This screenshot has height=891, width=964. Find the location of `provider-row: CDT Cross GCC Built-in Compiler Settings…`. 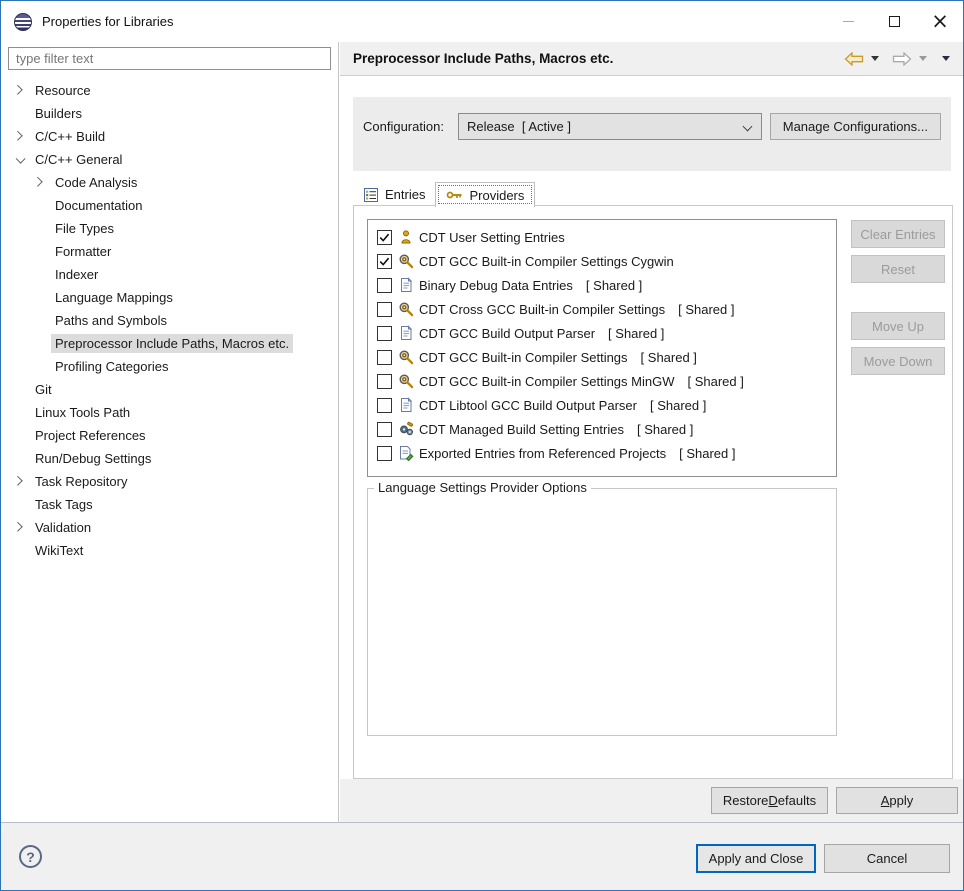

provider-row: CDT Cross GCC Built-in Compiler Settings… is located at coordinates (602, 309).